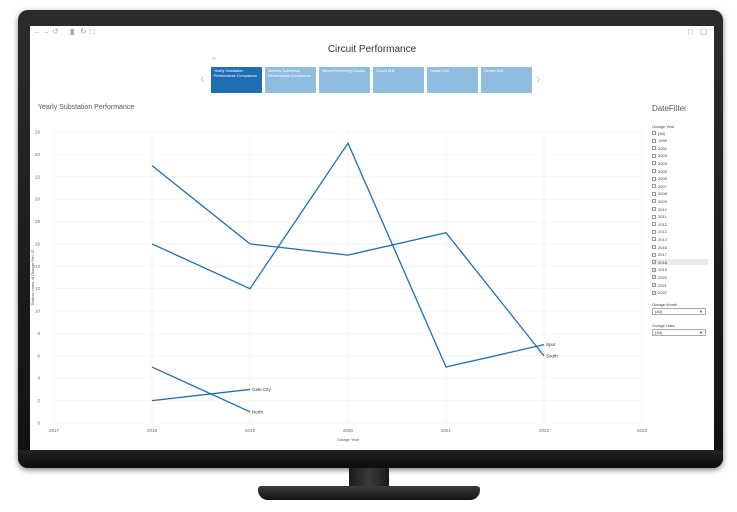 This screenshot has height=512, width=737. I want to click on monitor-stand-base, so click(369, 493).